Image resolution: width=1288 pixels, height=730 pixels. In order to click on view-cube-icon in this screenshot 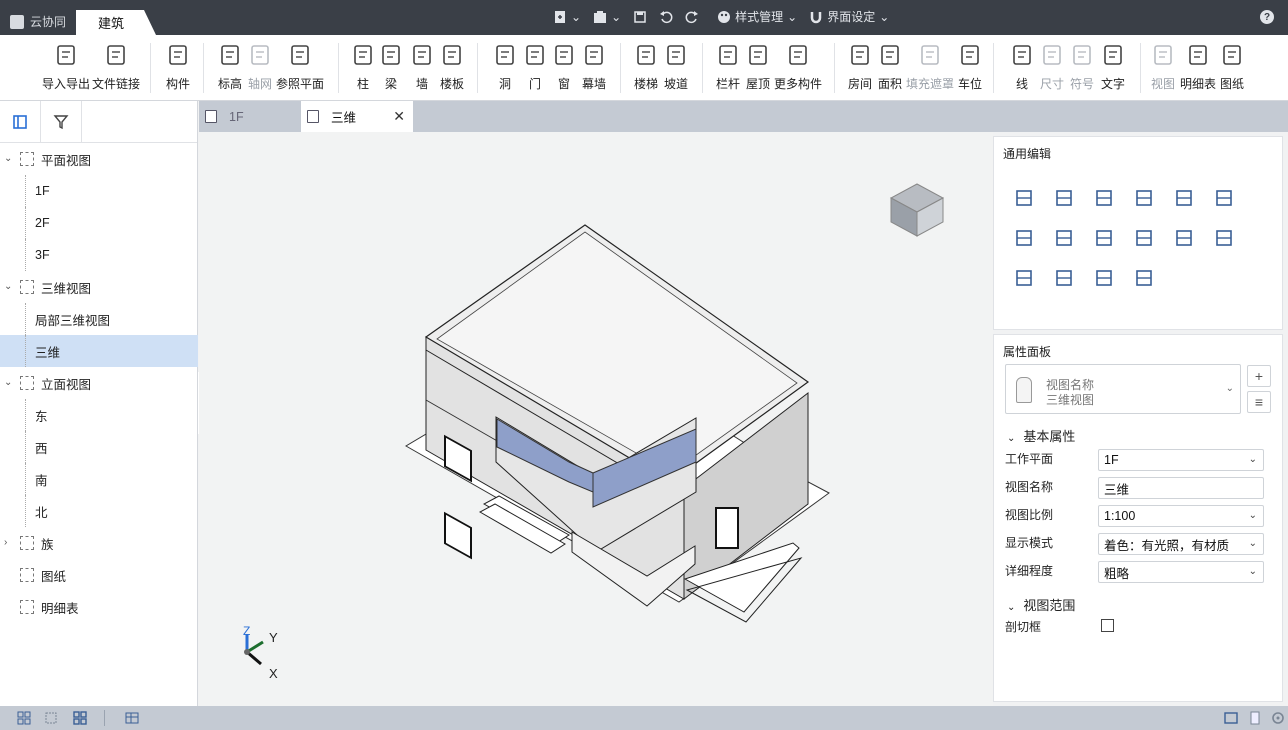, I will do `click(917, 210)`.